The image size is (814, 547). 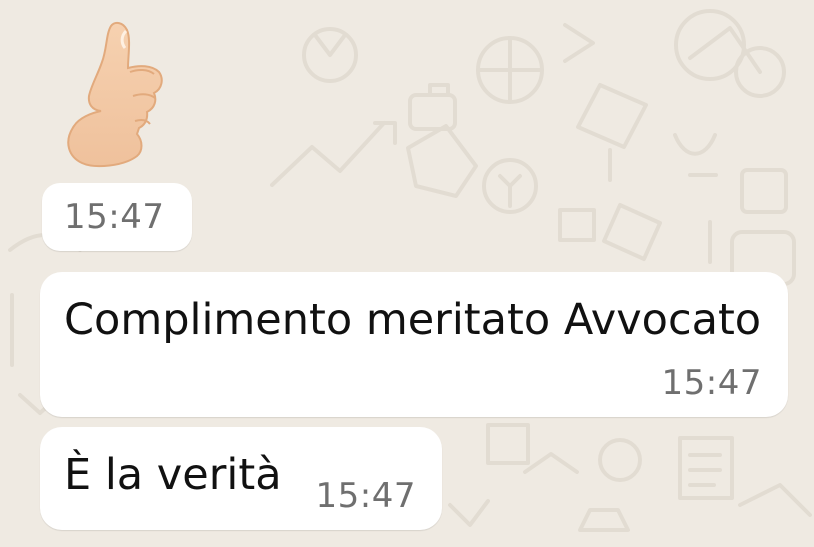 What do you see at coordinates (115, 94) in the screenshot?
I see `thumbs-up-icon` at bounding box center [115, 94].